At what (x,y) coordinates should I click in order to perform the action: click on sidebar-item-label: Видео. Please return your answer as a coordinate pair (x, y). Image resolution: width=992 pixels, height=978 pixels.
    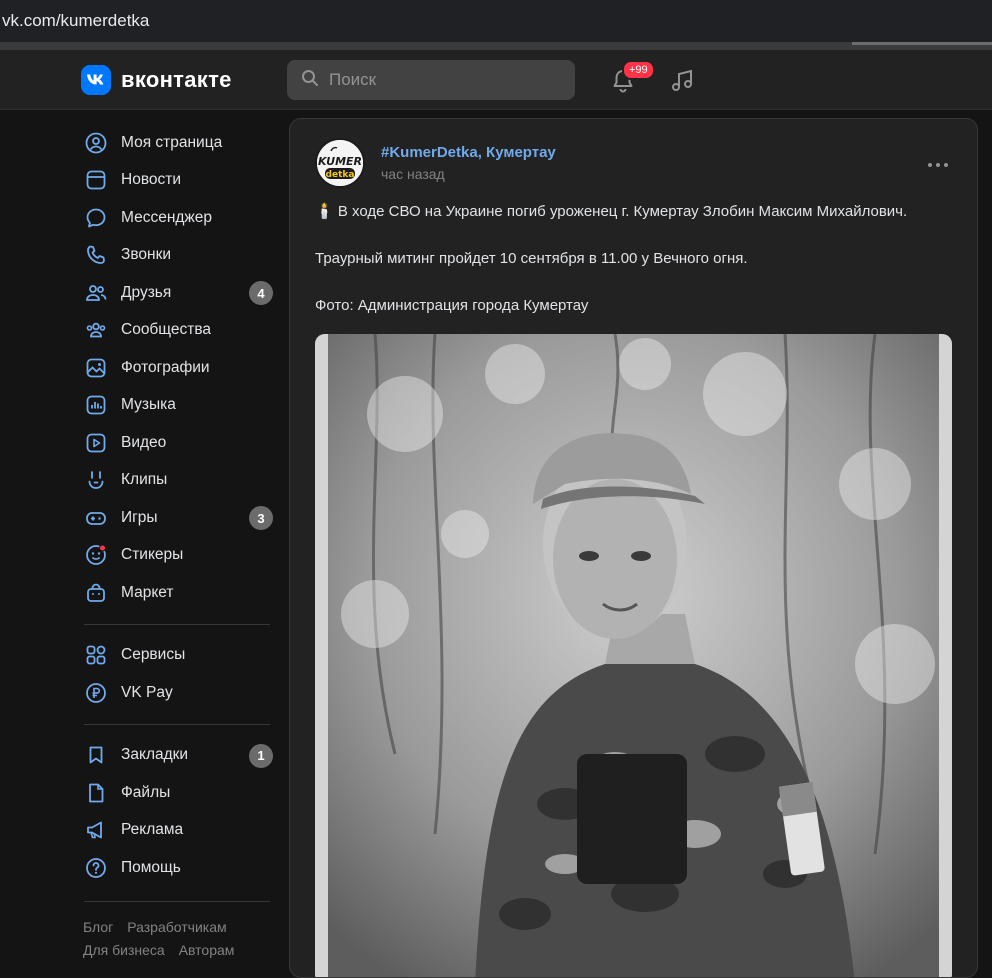
    Looking at the image, I should click on (144, 442).